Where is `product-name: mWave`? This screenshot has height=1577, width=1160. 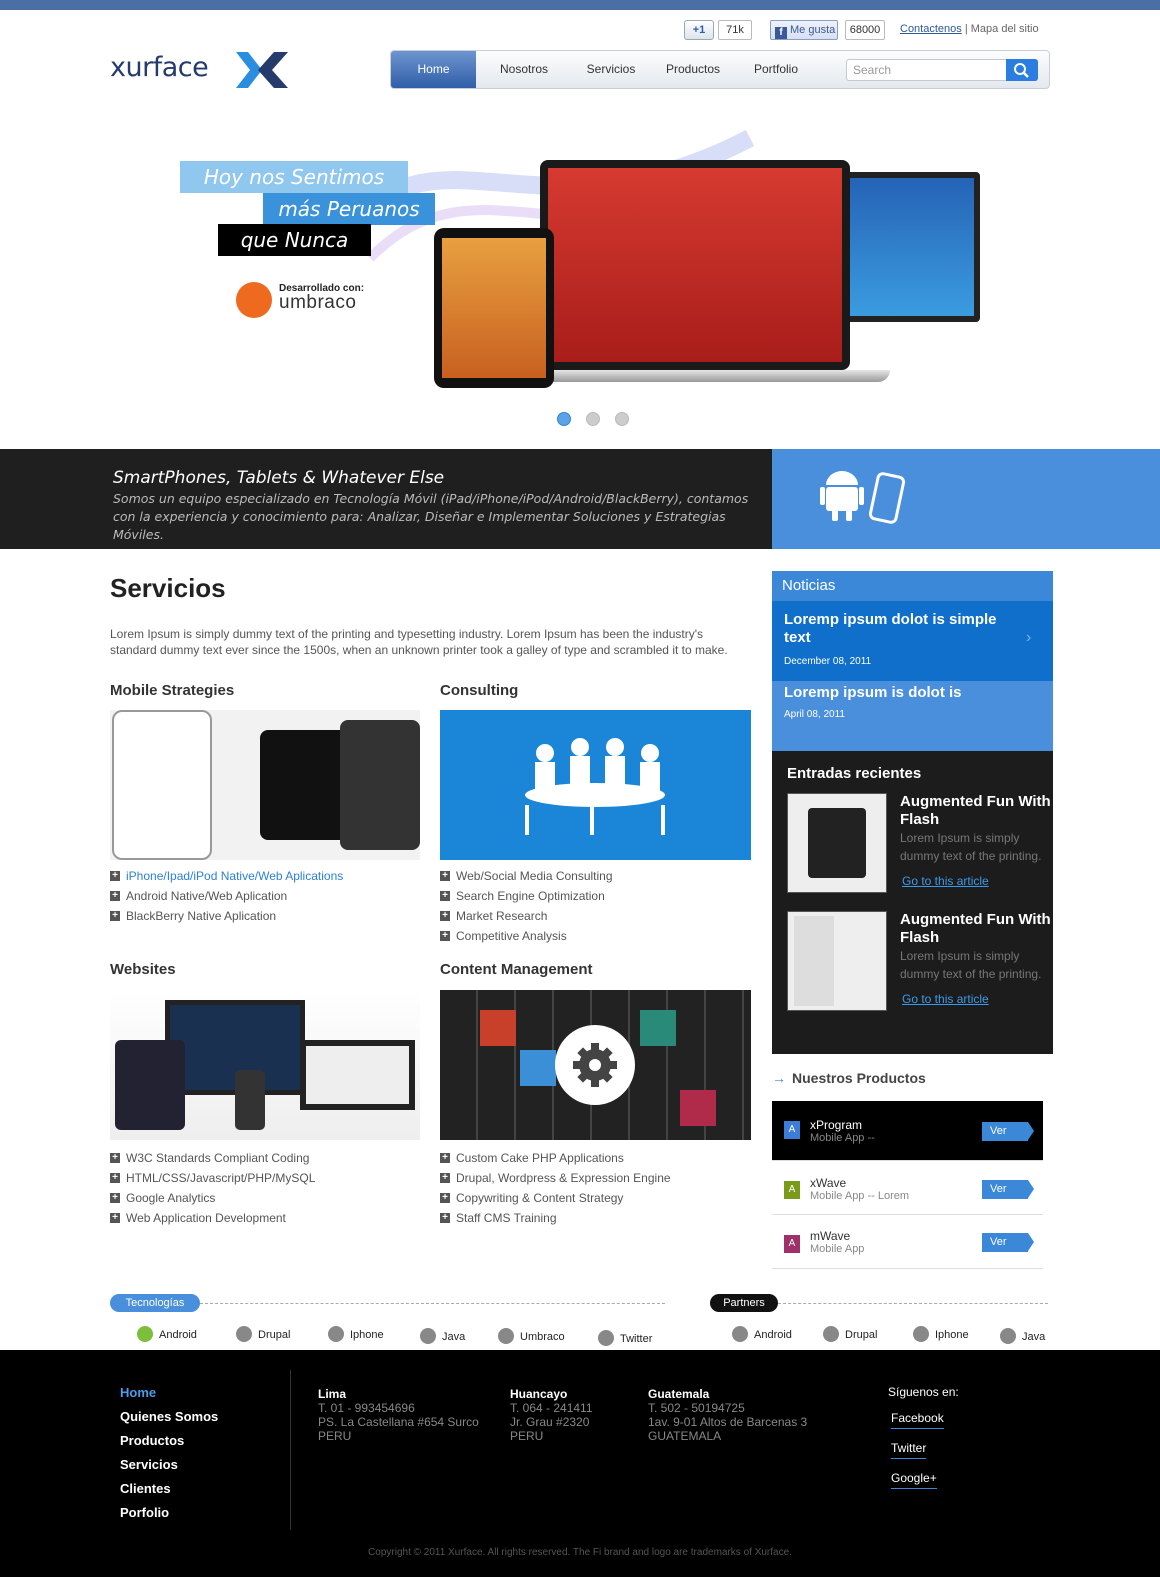
product-name: mWave is located at coordinates (830, 1236).